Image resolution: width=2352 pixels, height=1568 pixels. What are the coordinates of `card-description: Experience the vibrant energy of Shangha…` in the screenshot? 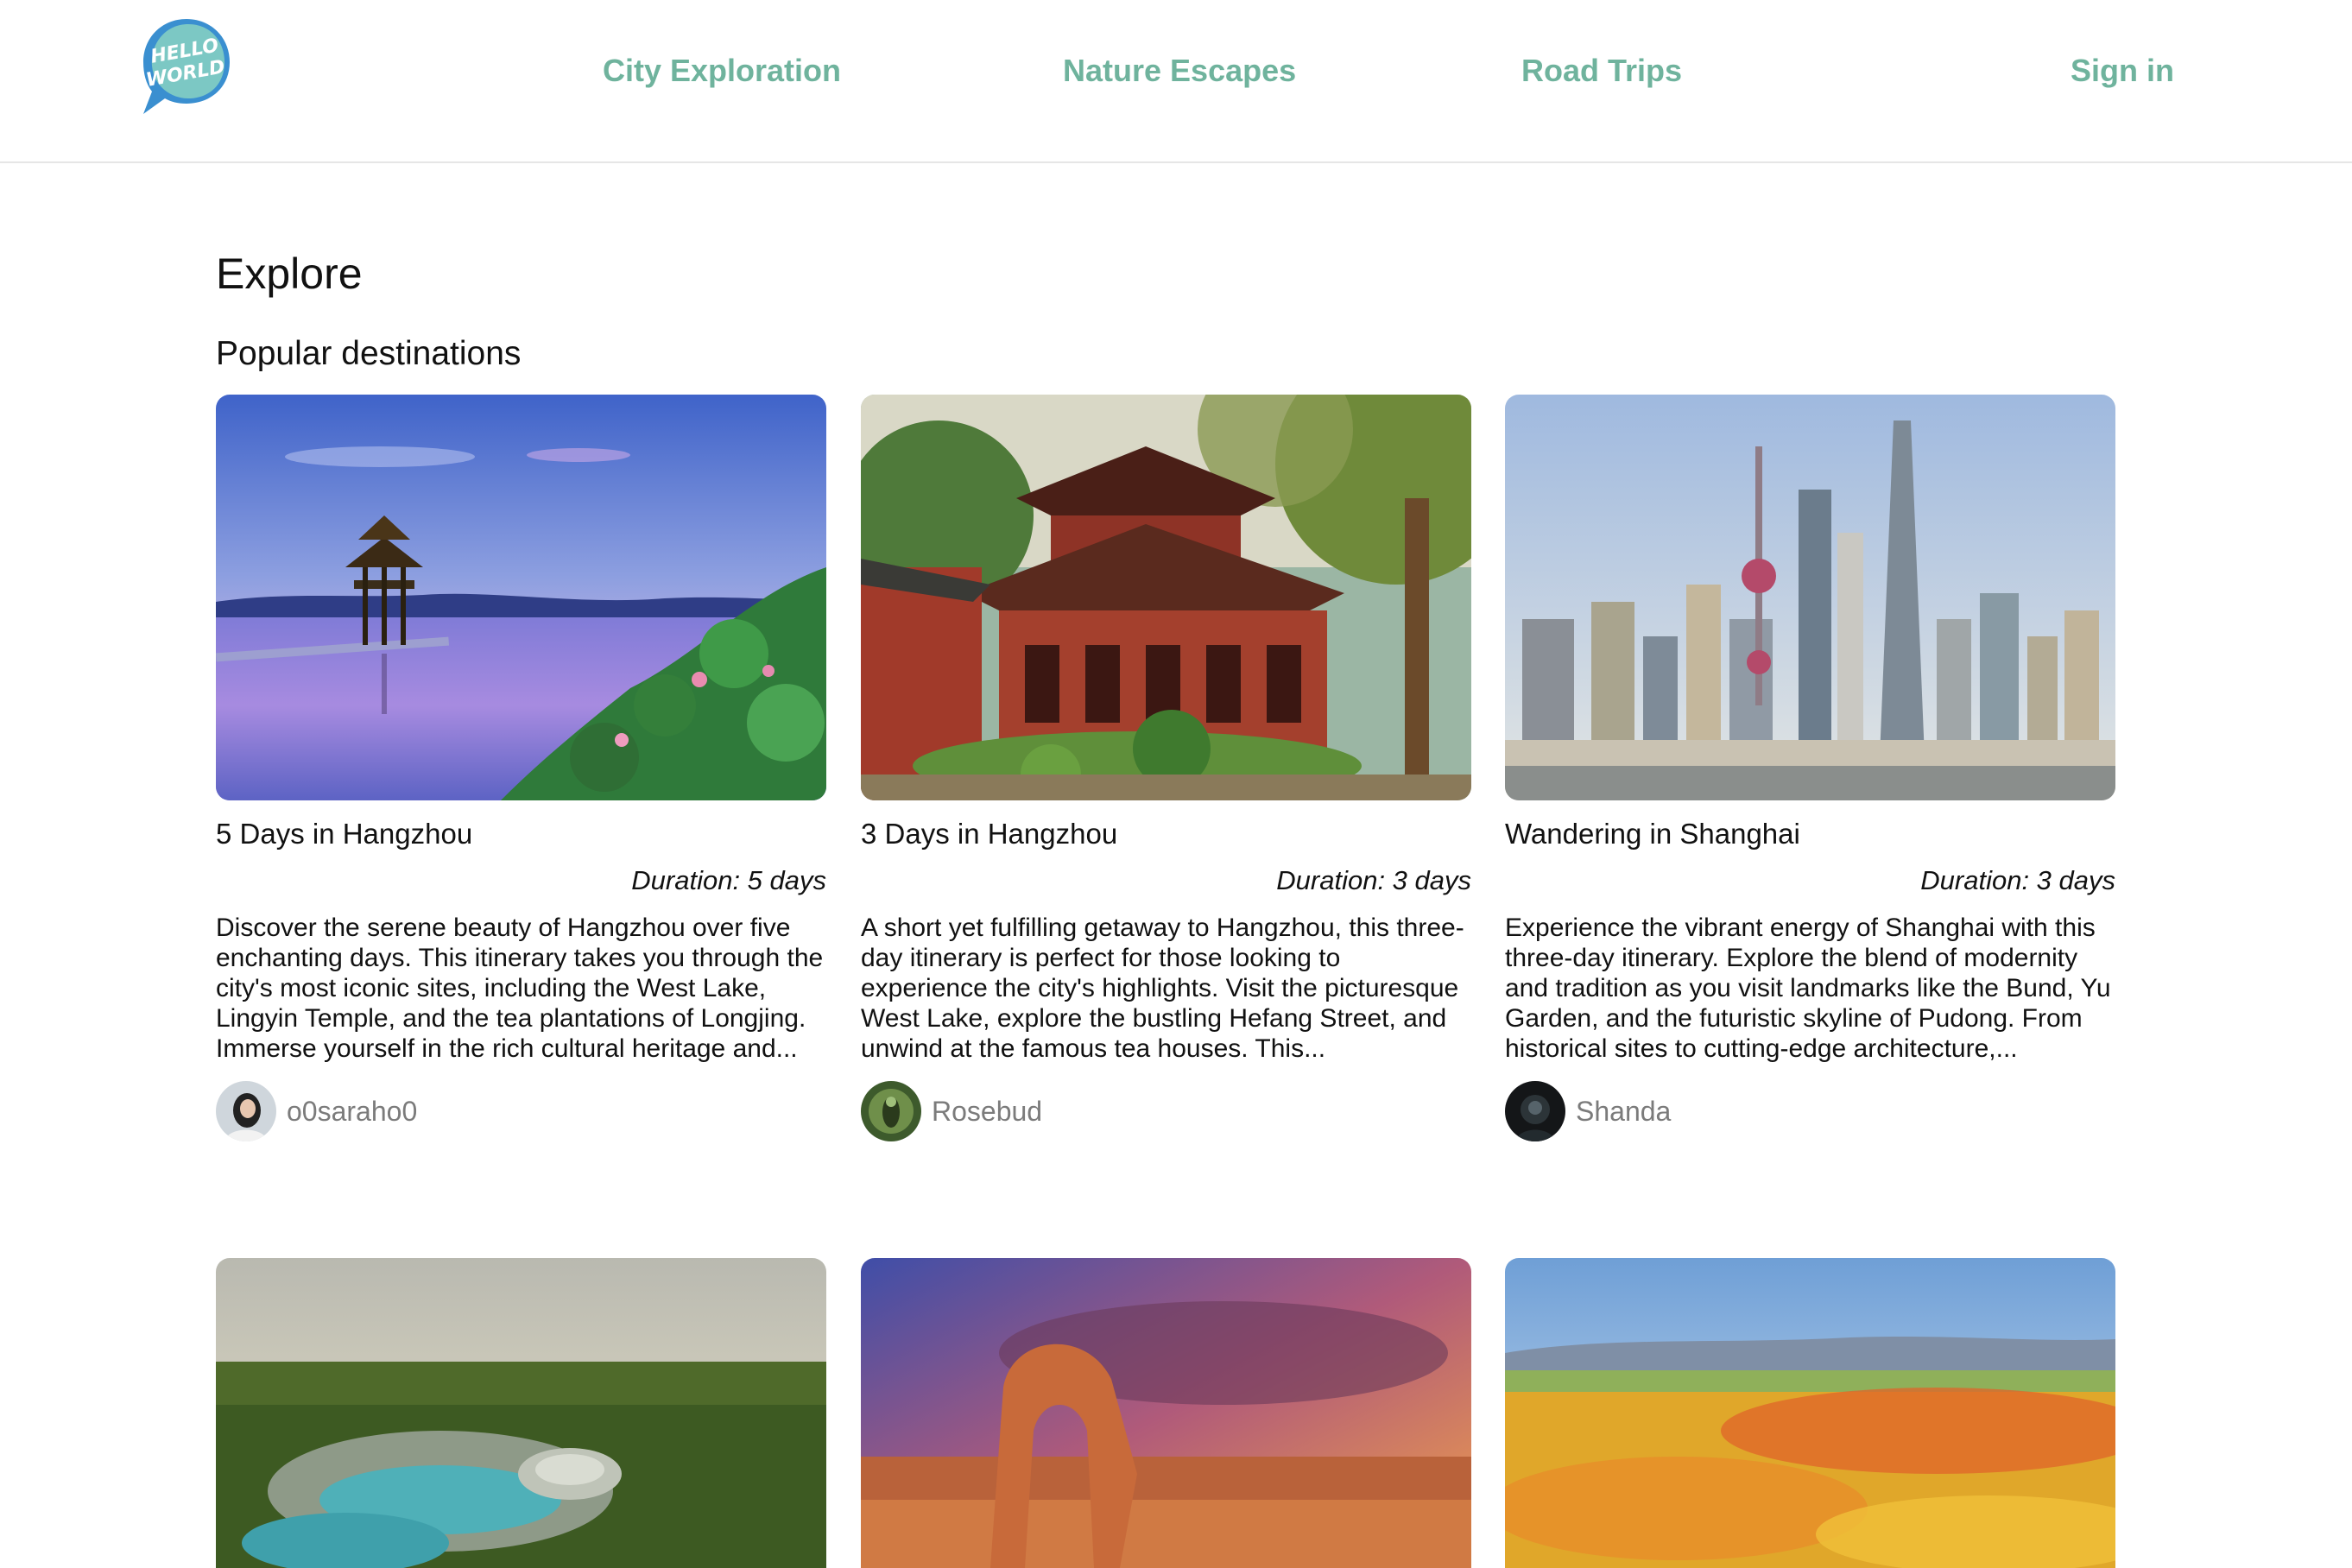 It's located at (1808, 989).